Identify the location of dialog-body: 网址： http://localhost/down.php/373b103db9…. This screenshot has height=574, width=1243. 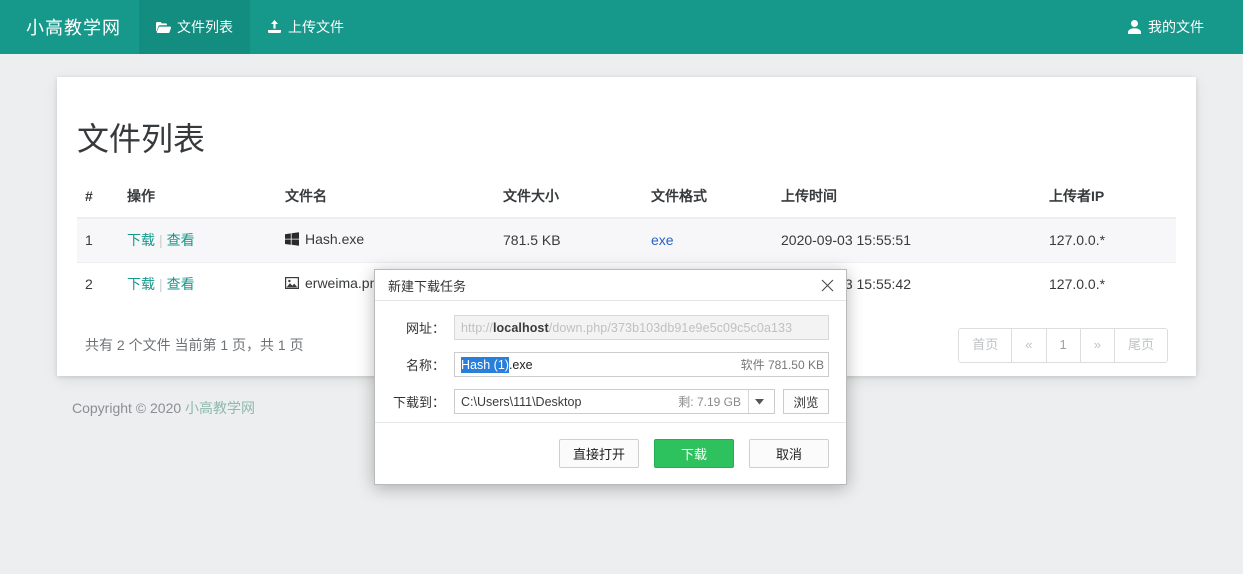
(610, 357).